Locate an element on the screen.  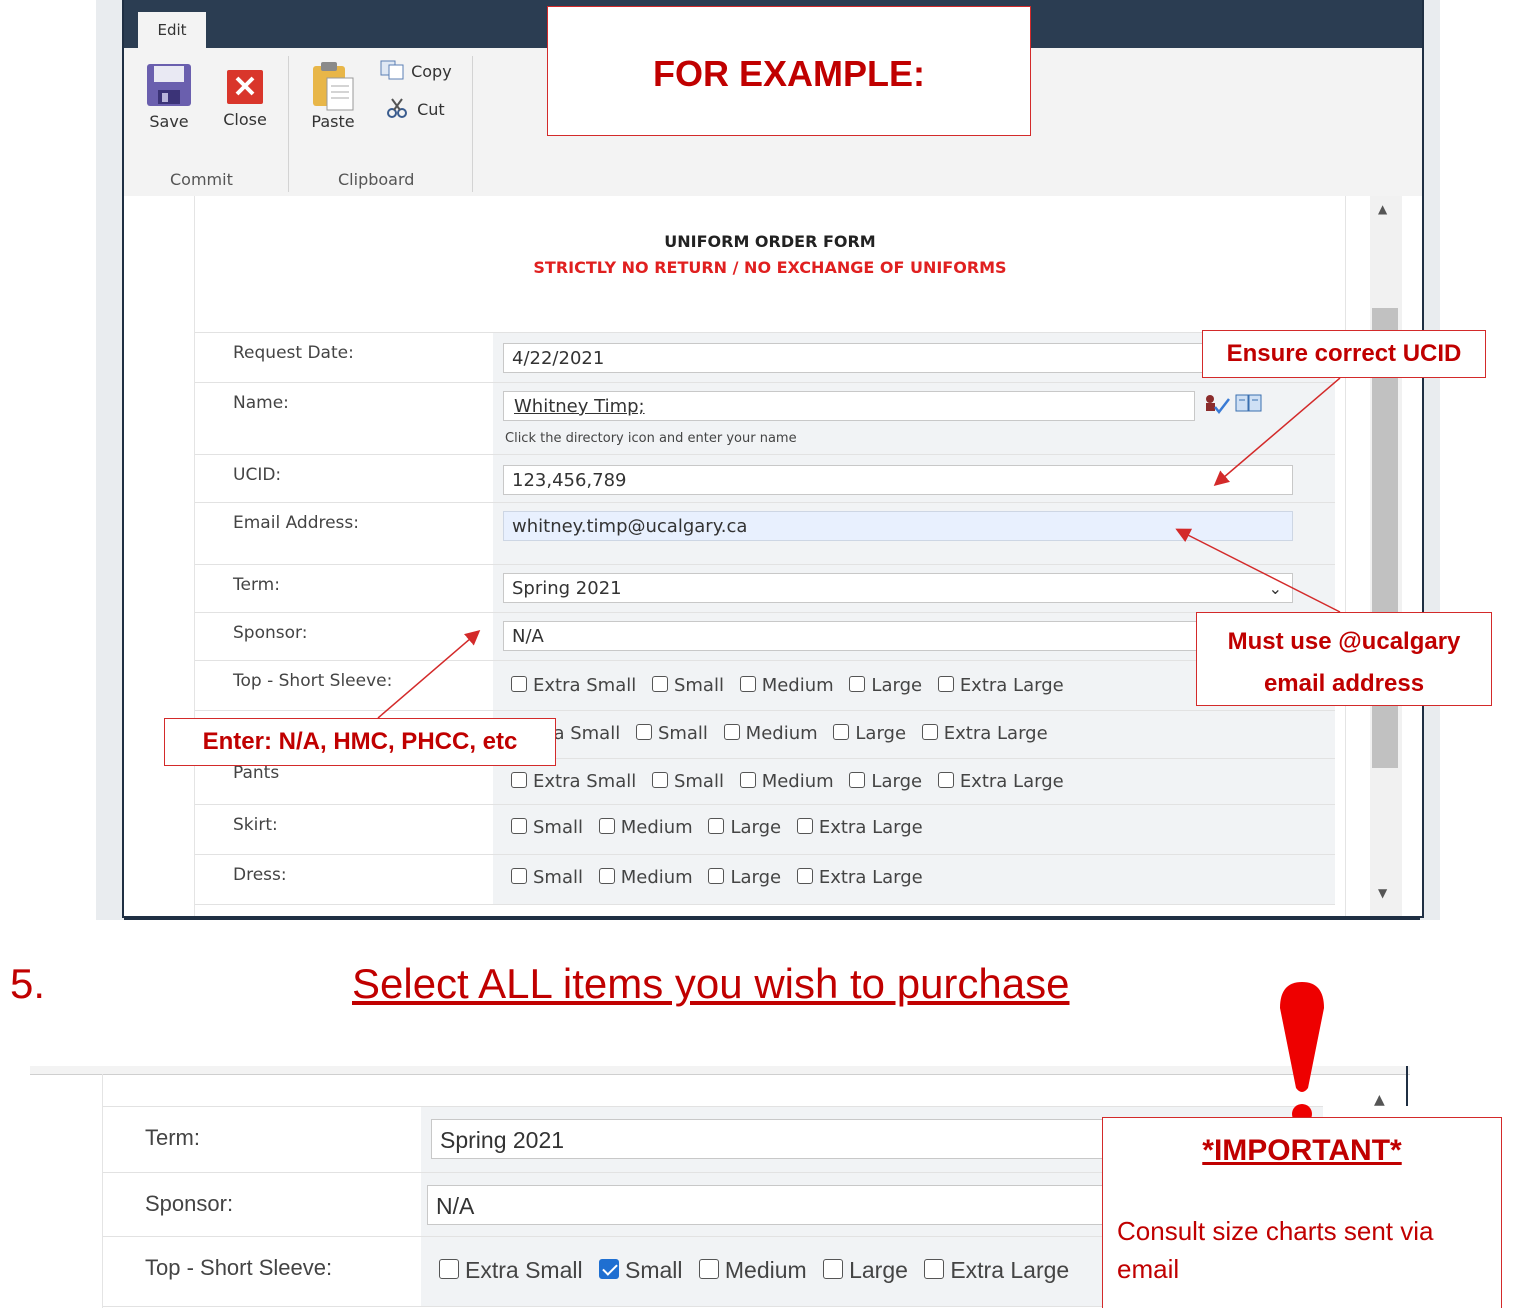
step-number: 5. is located at coordinates (28, 983).